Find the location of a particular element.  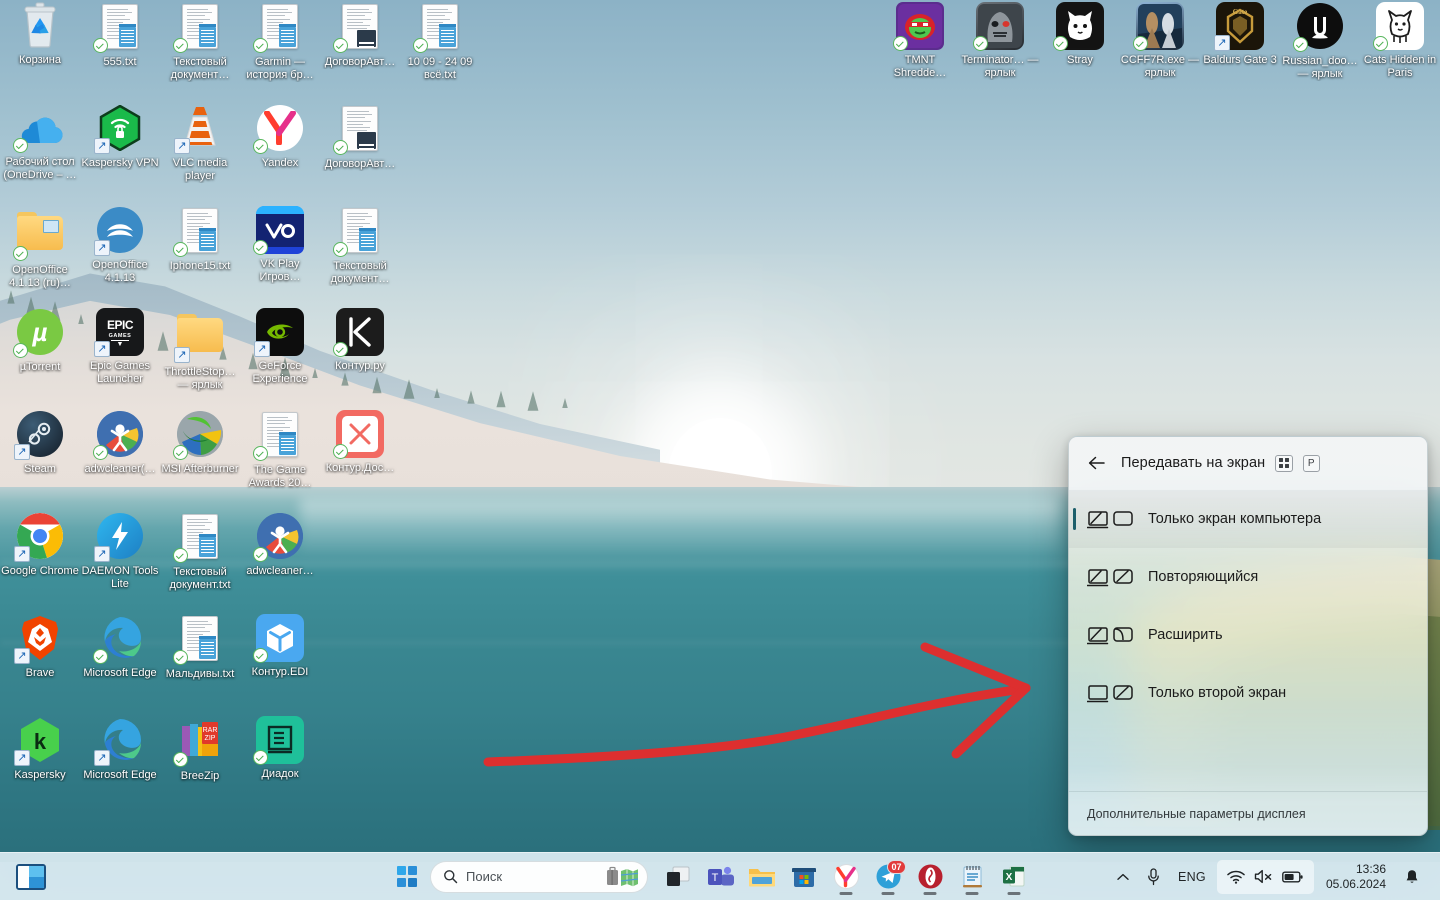

taskbar-app-list: T 07 X is located at coordinates (846, 877).